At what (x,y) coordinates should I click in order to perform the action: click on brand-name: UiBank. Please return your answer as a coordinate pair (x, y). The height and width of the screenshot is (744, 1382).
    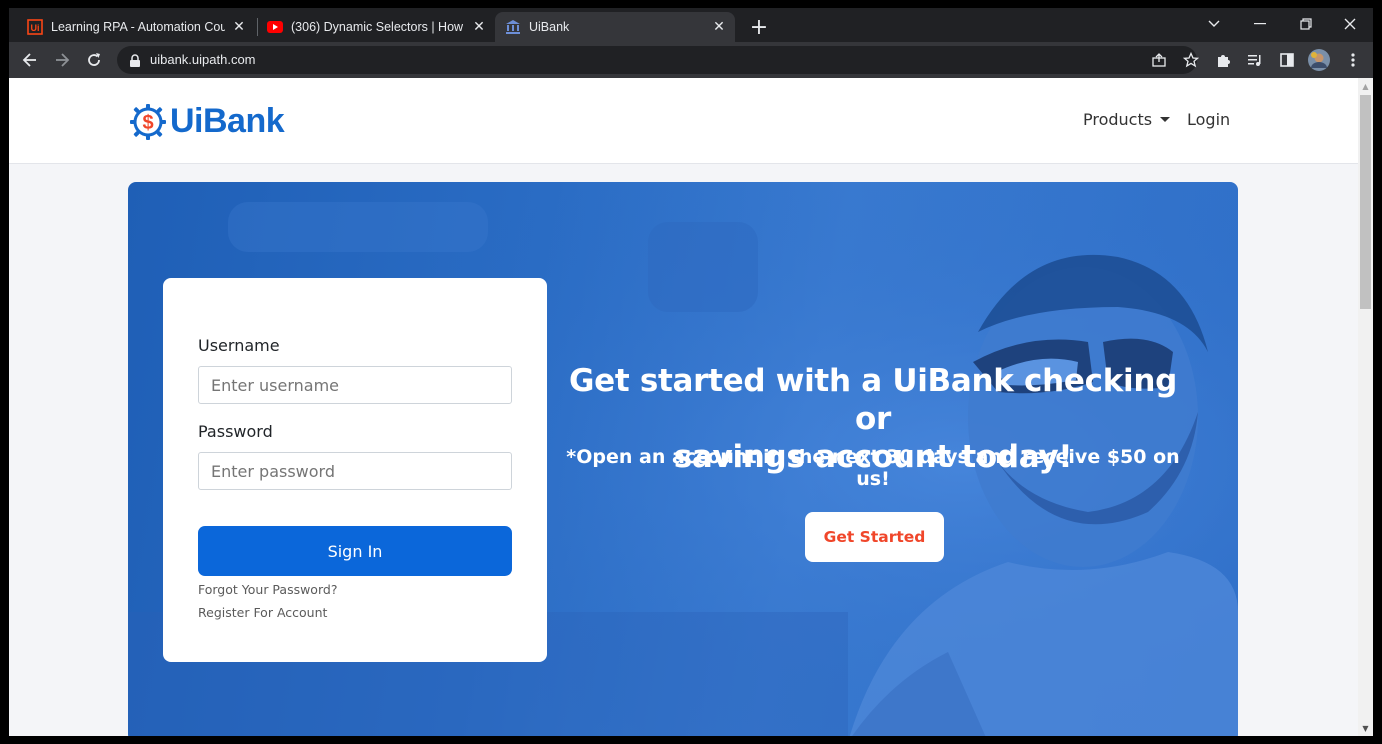
    Looking at the image, I should click on (227, 121).